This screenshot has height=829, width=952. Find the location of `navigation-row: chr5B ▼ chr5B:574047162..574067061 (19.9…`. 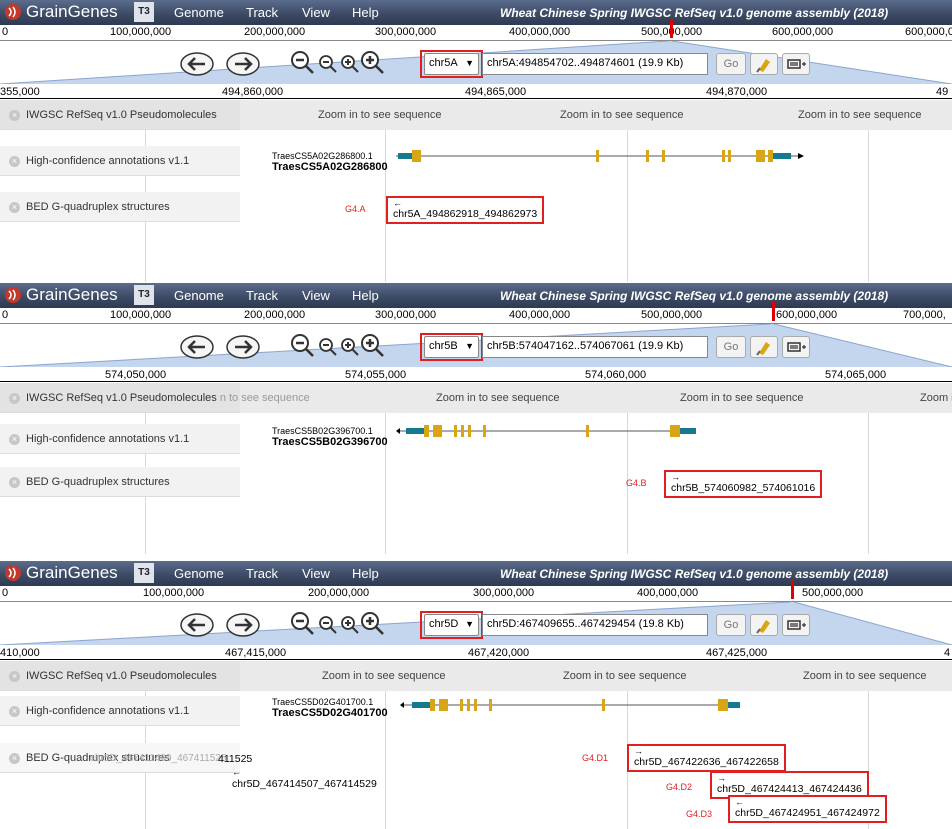

navigation-row: chr5B ▼ chr5B:574047162..574067061 (19.9… is located at coordinates (476, 345).